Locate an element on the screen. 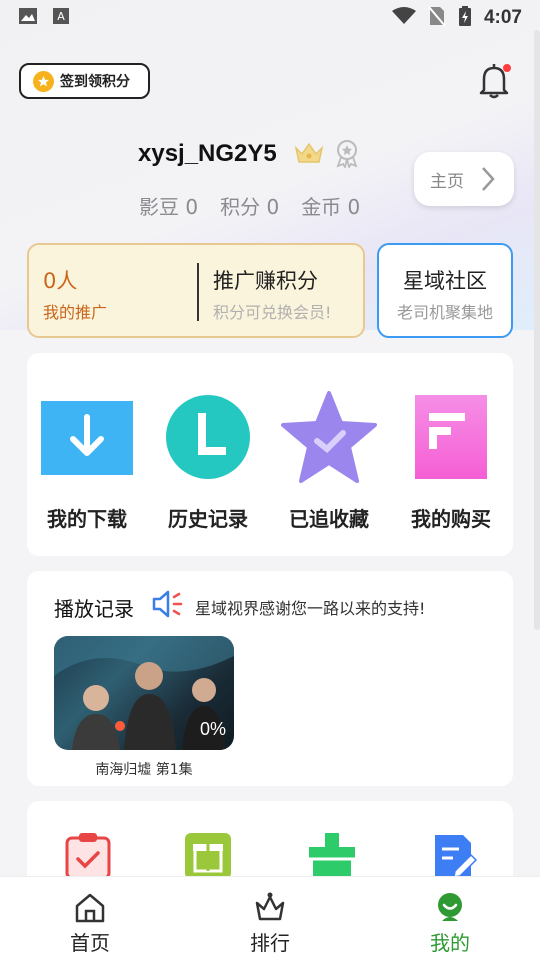 The image size is (540, 960). tab-profile: 我的 is located at coordinates (450, 918).